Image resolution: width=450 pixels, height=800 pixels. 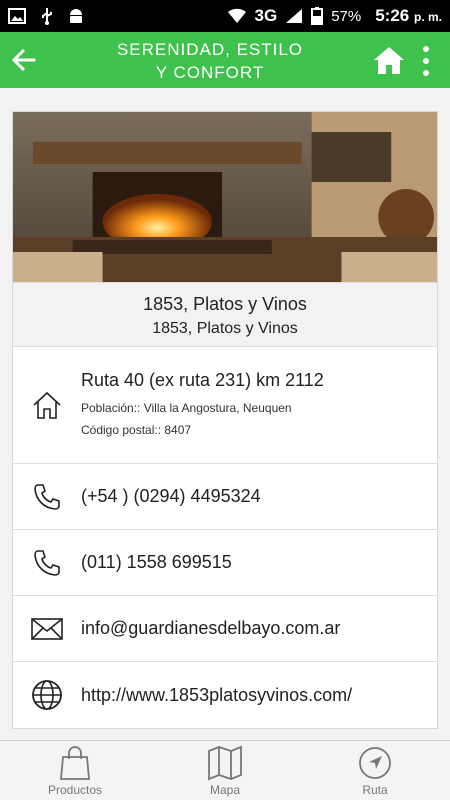 I want to click on gallery-icon, so click(x=17, y=16).